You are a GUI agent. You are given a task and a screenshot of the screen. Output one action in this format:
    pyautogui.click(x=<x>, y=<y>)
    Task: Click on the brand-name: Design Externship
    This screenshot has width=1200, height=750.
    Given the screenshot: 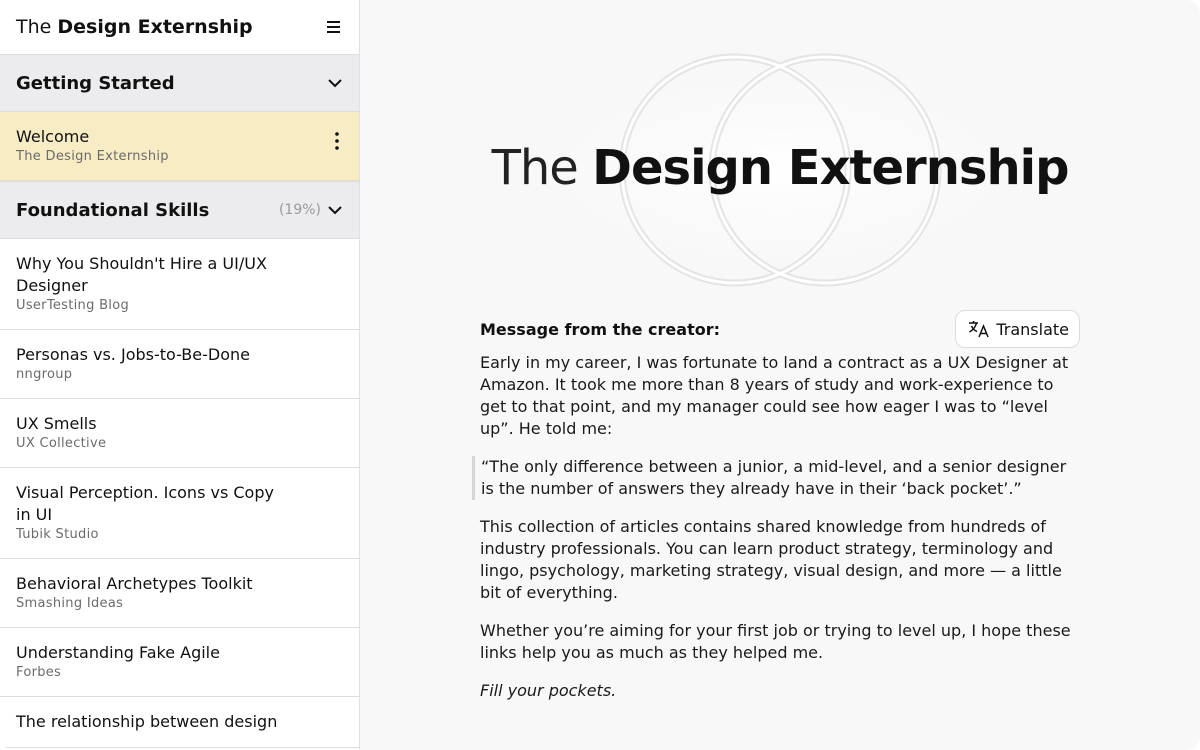 What is the action you would take?
    pyautogui.click(x=155, y=27)
    